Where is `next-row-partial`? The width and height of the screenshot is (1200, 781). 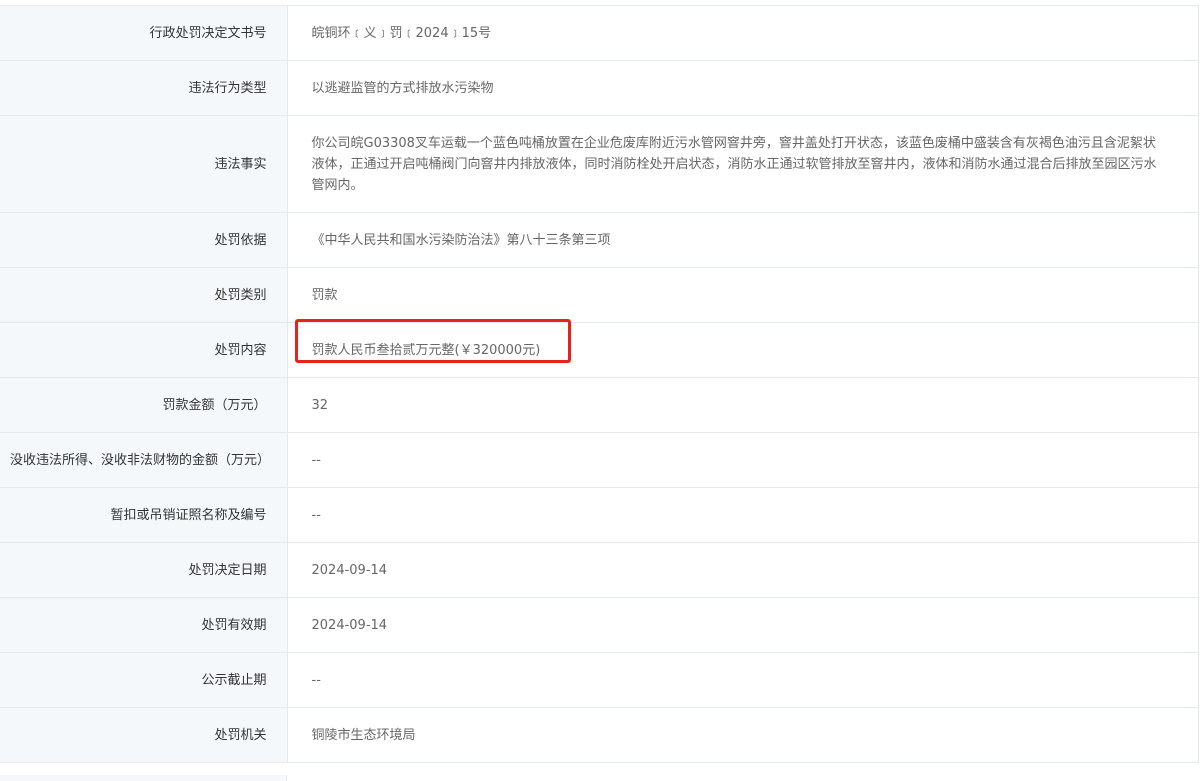
next-row-partial is located at coordinates (599, 778).